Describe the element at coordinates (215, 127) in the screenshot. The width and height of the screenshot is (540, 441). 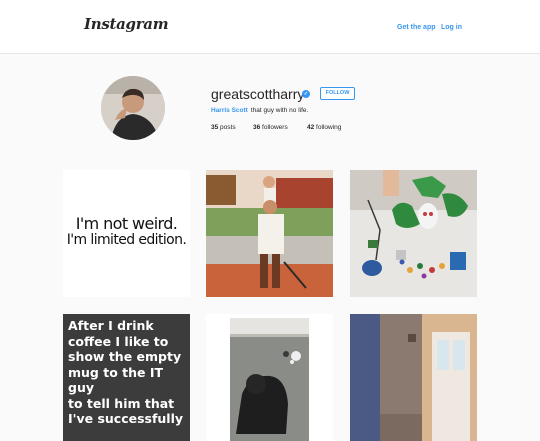
I see `posts-count: 35` at that location.